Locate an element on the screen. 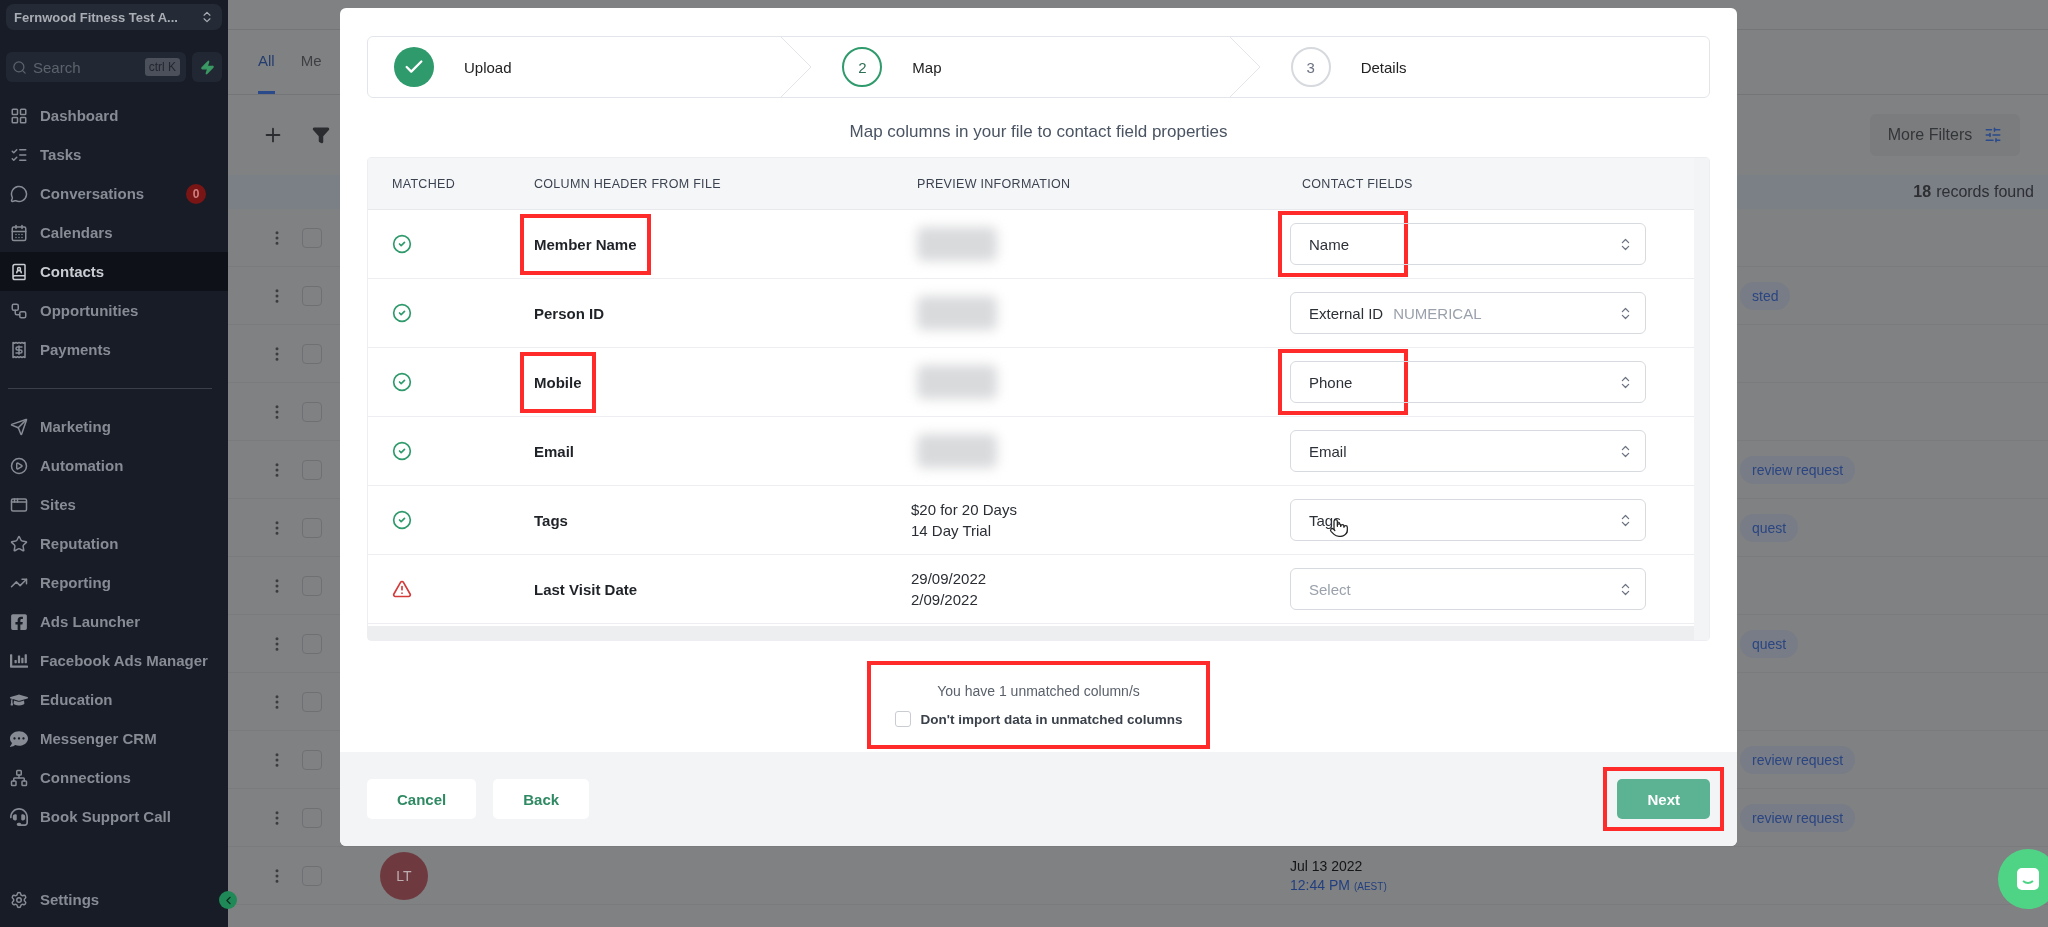 This screenshot has height=927, width=2048. settings-icon is located at coordinates (19, 899).